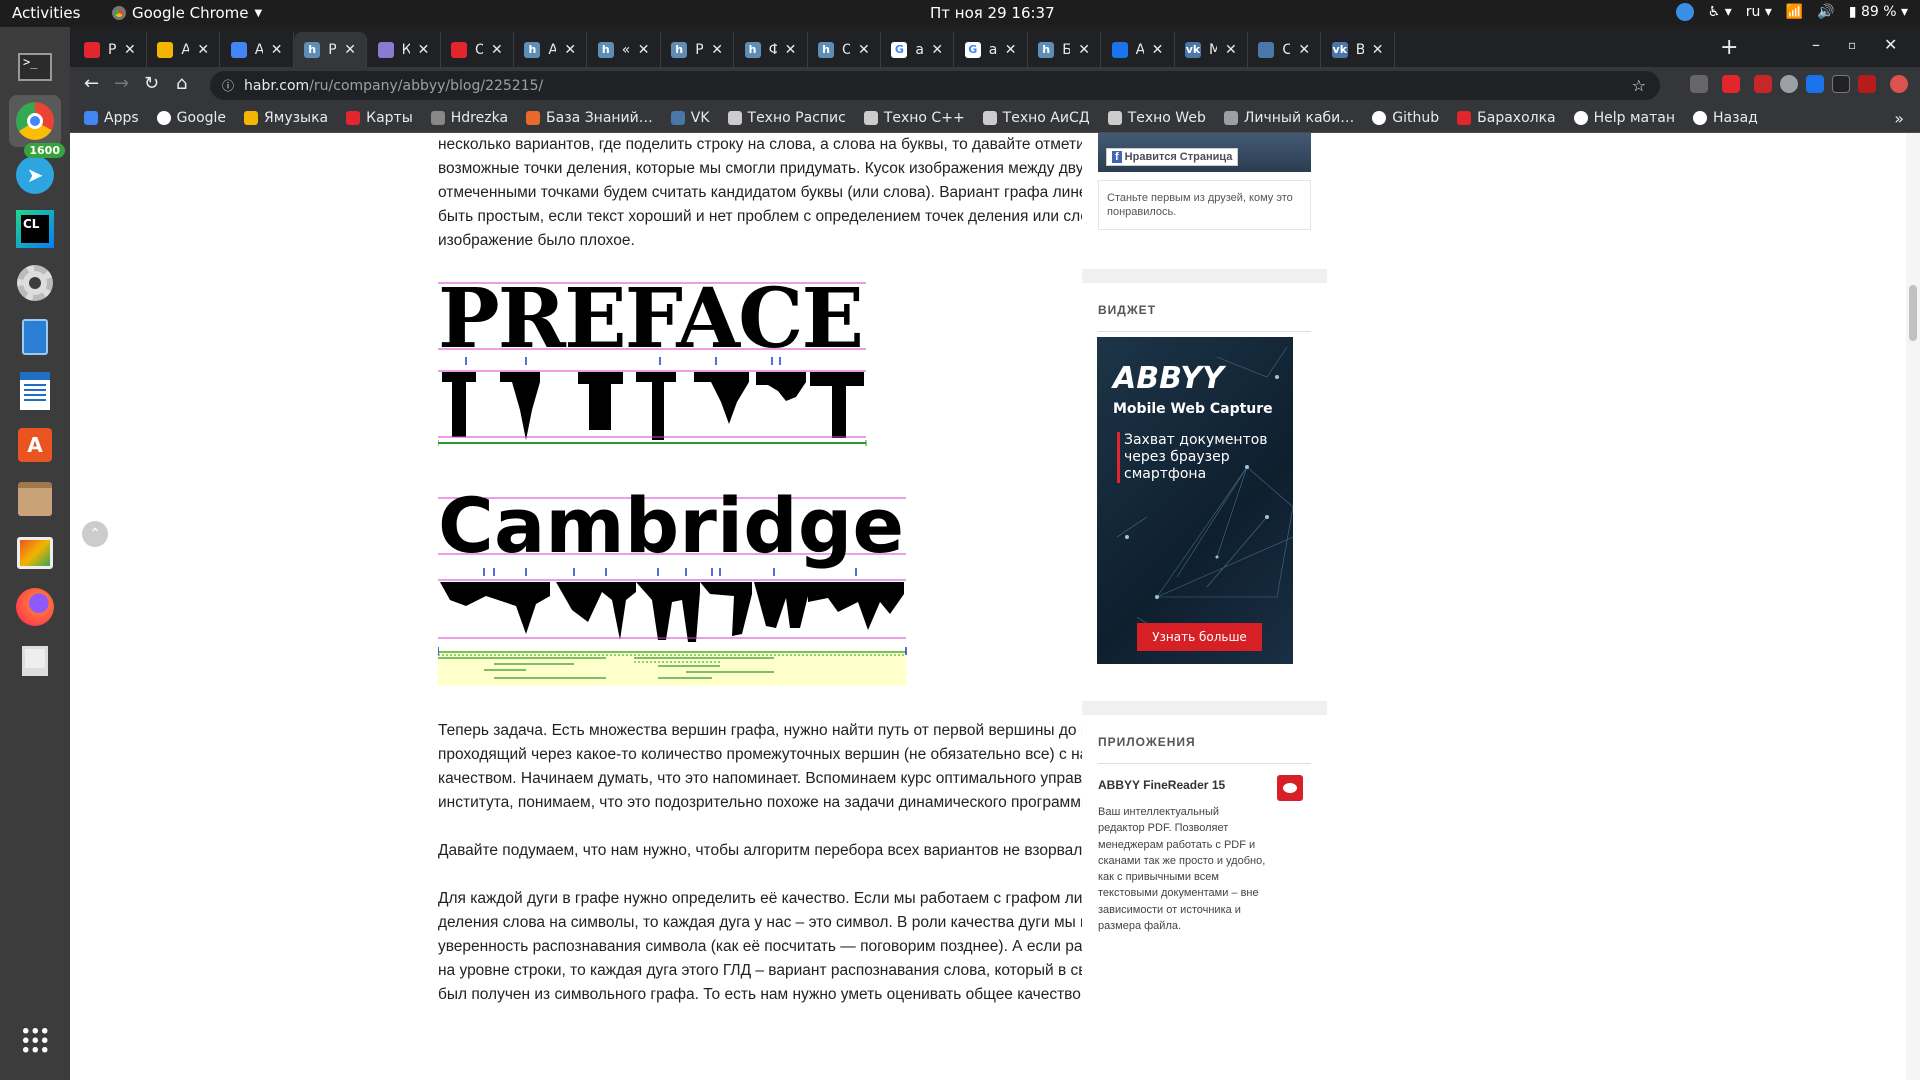 This screenshot has height=1080, width=1920. Describe the element at coordinates (992, 13) in the screenshot. I see `clock: Пт ноя 29 16:37` at that location.